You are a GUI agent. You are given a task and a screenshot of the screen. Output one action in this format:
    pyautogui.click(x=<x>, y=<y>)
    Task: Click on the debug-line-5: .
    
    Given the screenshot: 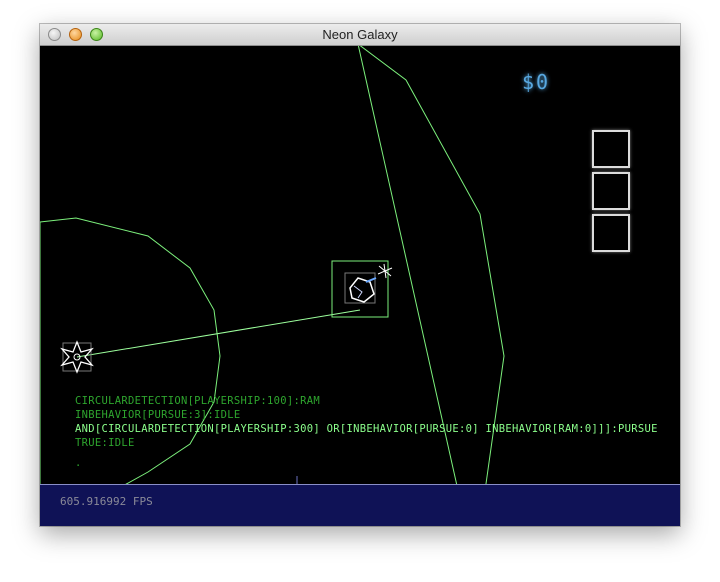 What is the action you would take?
    pyautogui.click(x=78, y=463)
    